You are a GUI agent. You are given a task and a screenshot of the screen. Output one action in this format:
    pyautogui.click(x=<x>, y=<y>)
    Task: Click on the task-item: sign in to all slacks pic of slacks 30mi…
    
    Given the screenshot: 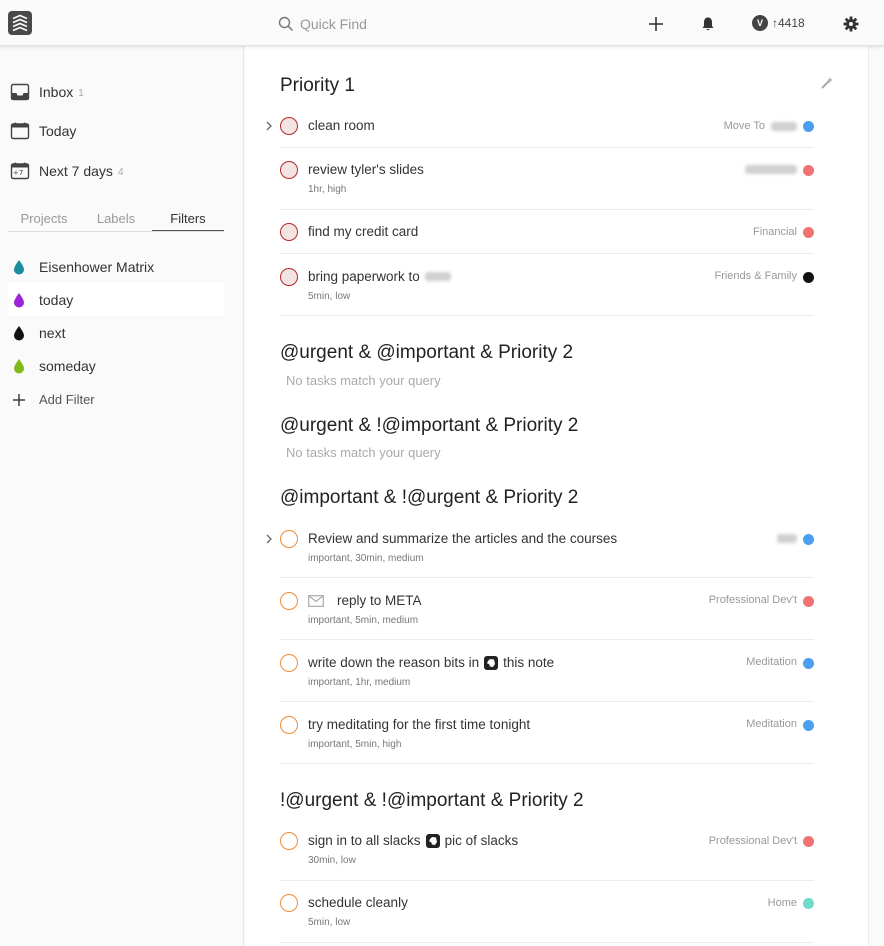 What is the action you would take?
    pyautogui.click(x=547, y=850)
    